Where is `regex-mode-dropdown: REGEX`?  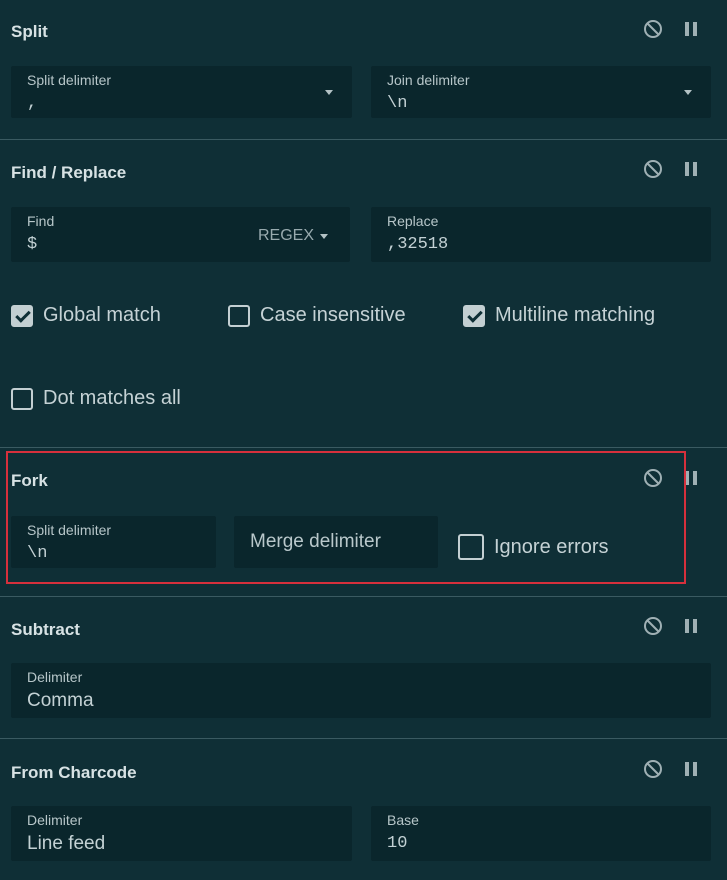 regex-mode-dropdown: REGEX is located at coordinates (293, 236).